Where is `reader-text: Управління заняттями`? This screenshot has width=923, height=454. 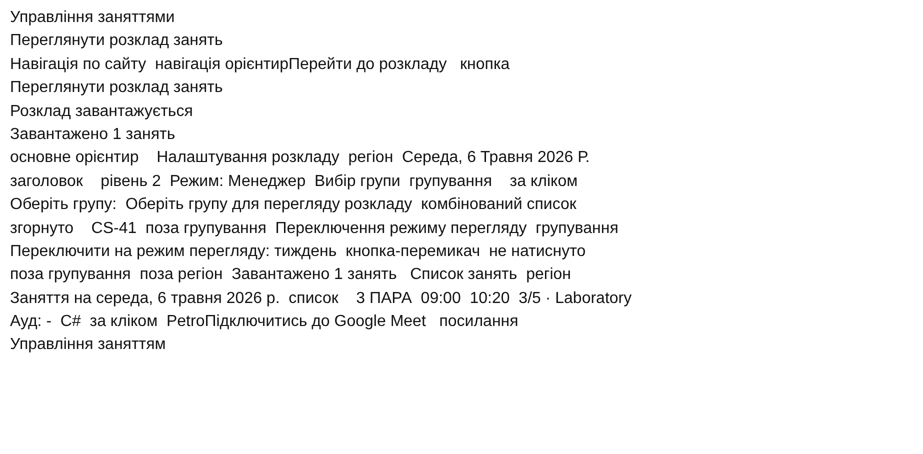
reader-text: Управління заняттями is located at coordinates (92, 18).